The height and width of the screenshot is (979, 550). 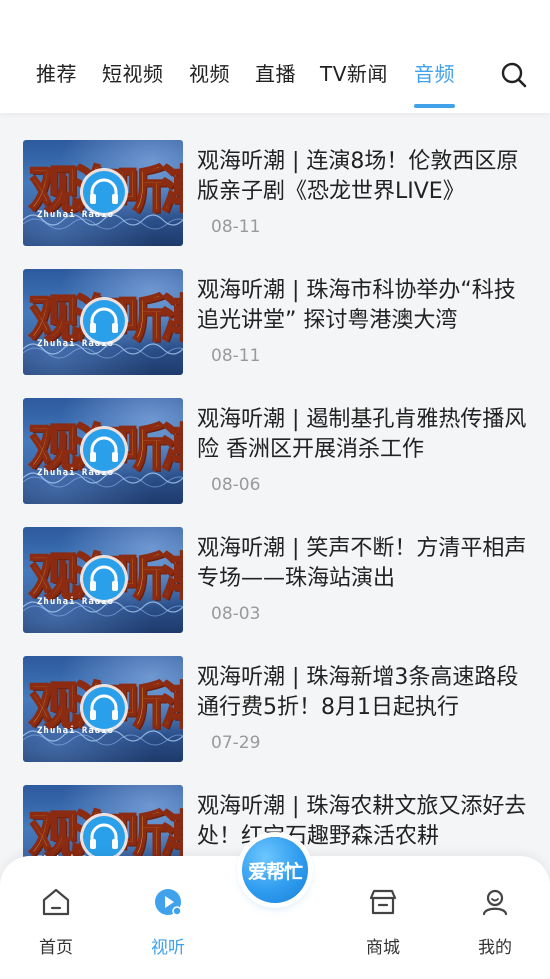 What do you see at coordinates (168, 902) in the screenshot?
I see `play-circle-icon` at bounding box center [168, 902].